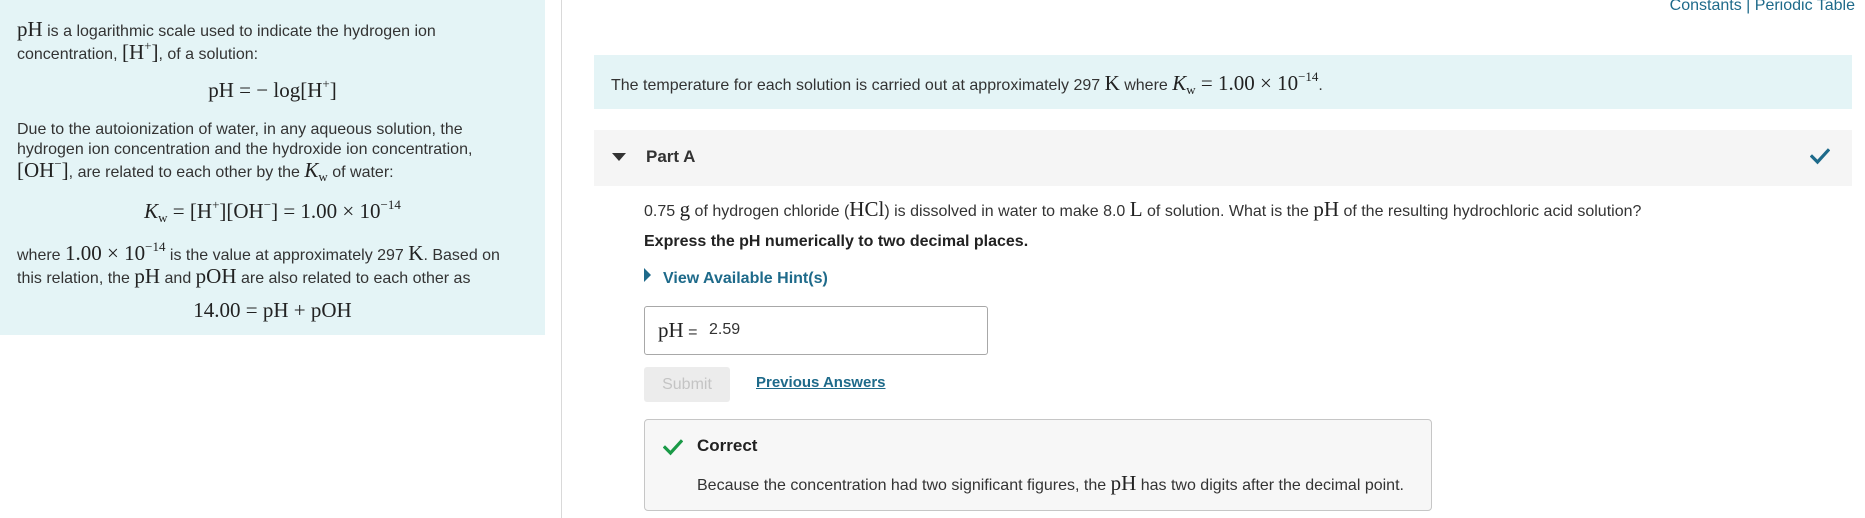  I want to click on expand-caret-icon, so click(647, 275).